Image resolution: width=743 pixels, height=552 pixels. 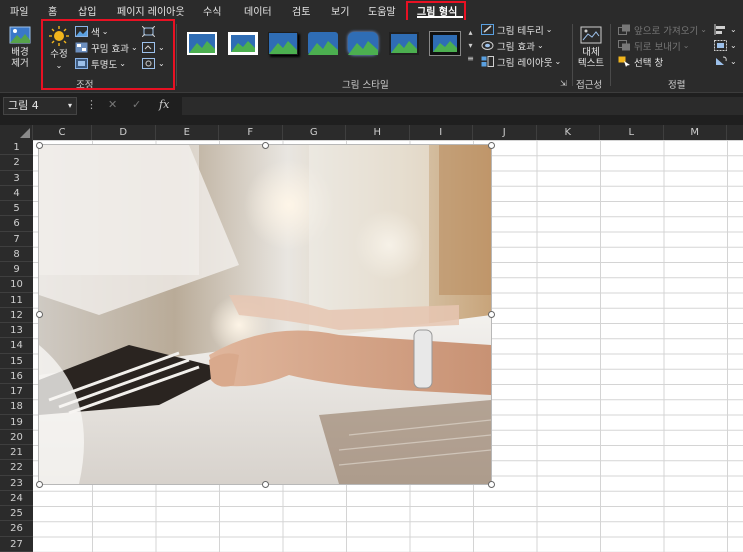 What do you see at coordinates (632, 132) in the screenshot?
I see `column-header-l: L` at bounding box center [632, 132].